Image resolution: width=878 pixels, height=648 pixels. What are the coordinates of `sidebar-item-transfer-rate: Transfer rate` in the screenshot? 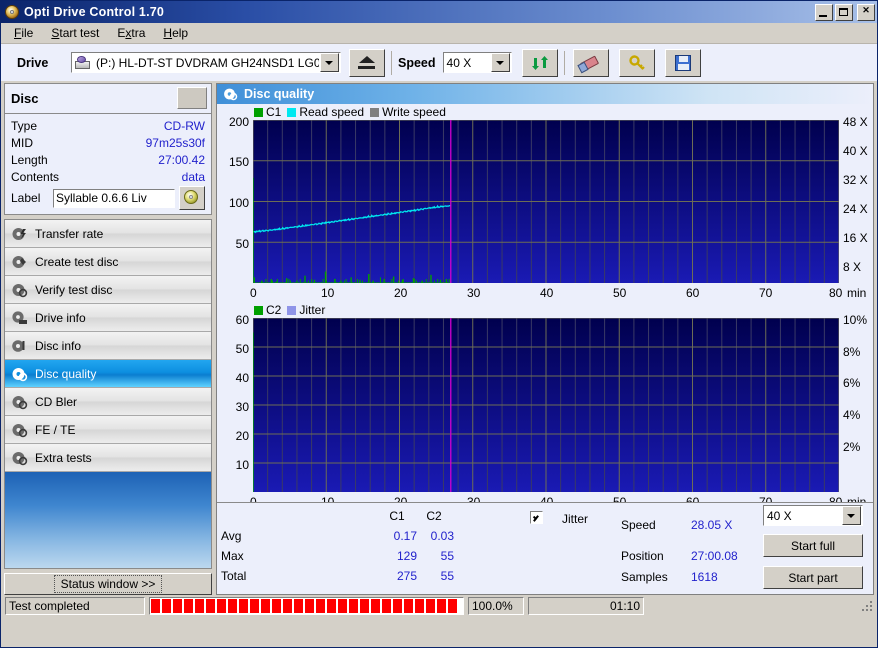 It's located at (108, 234).